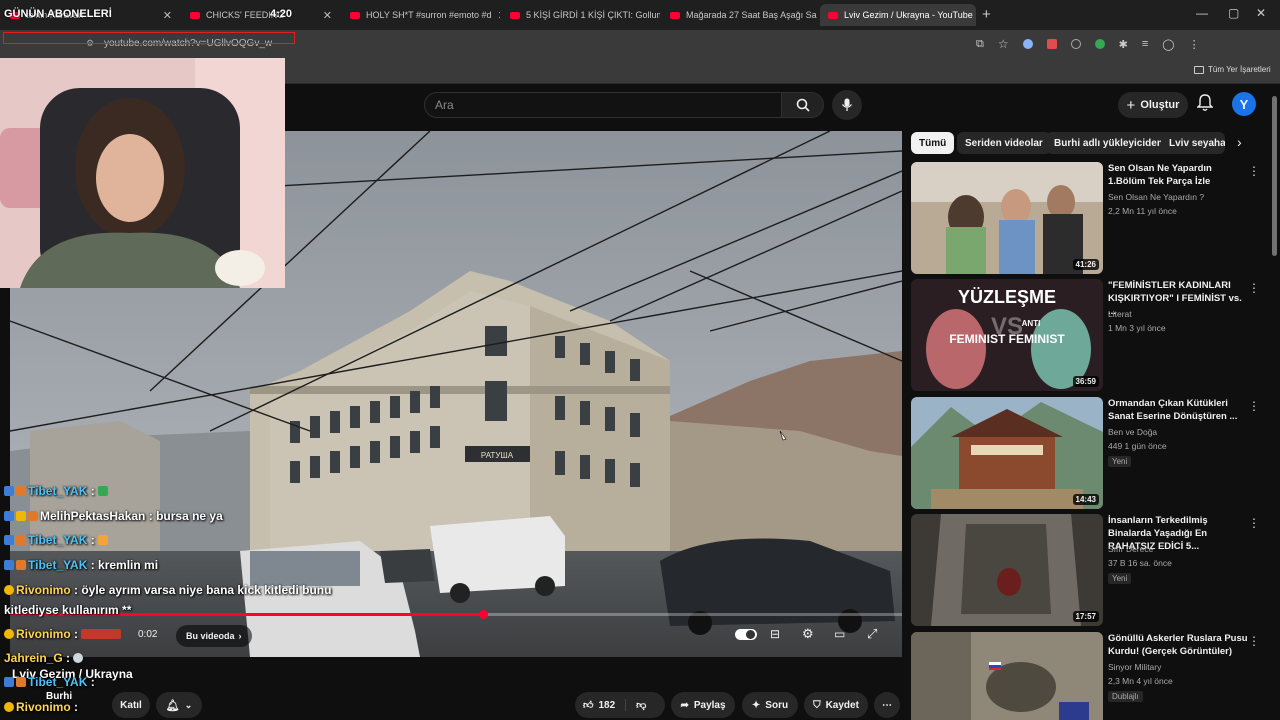  Describe the element at coordinates (1156, 197) in the screenshot. I see `video-channel: Sen Olsan Ne Yapardın ?` at that location.